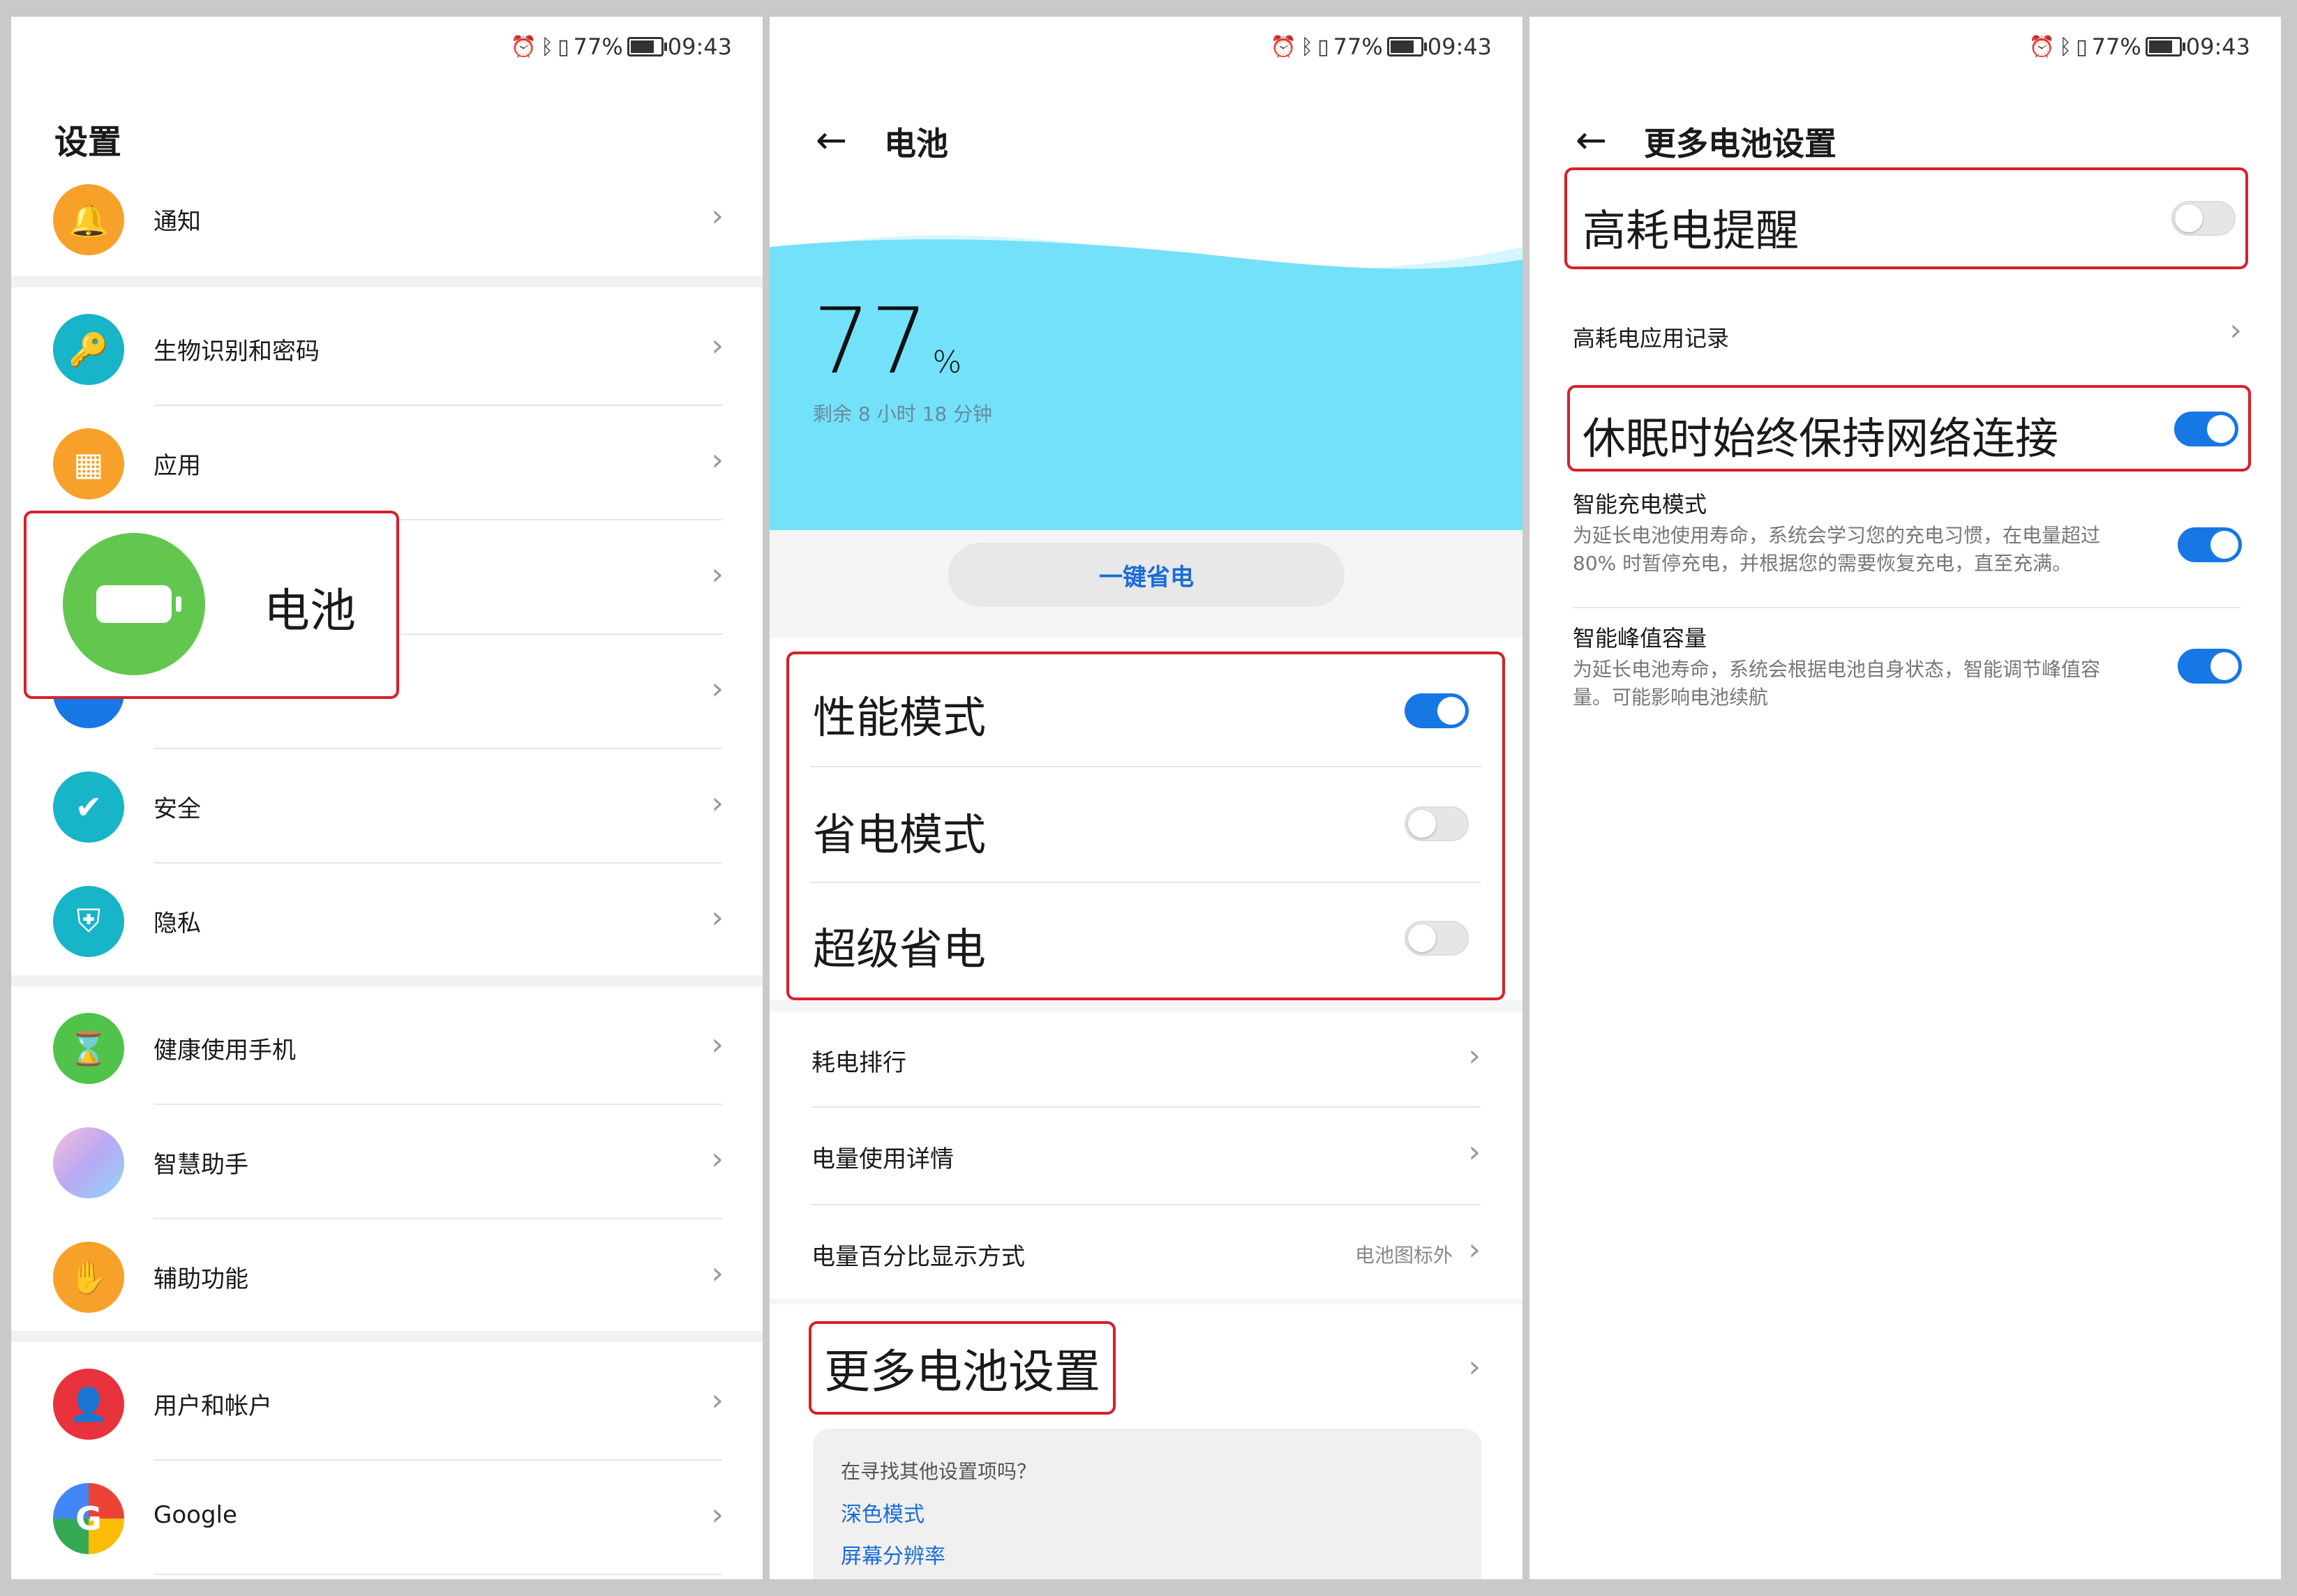 The height and width of the screenshot is (1596, 2297). Describe the element at coordinates (88, 807) in the screenshot. I see `shield-check-icon: ✔` at that location.